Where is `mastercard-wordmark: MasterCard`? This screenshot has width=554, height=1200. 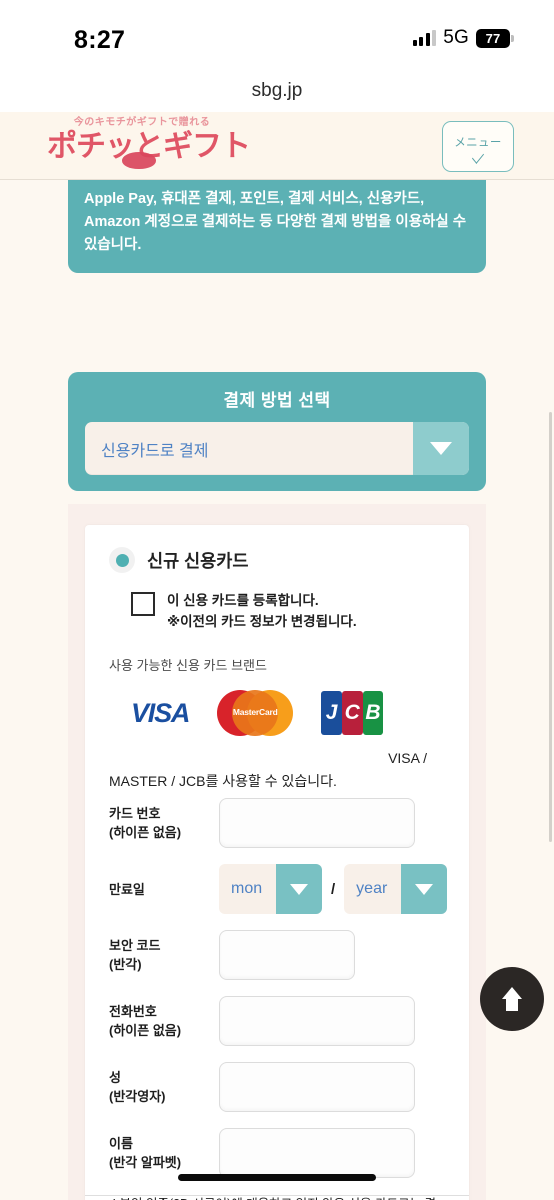
mastercard-wordmark: MasterCard is located at coordinates (255, 712).